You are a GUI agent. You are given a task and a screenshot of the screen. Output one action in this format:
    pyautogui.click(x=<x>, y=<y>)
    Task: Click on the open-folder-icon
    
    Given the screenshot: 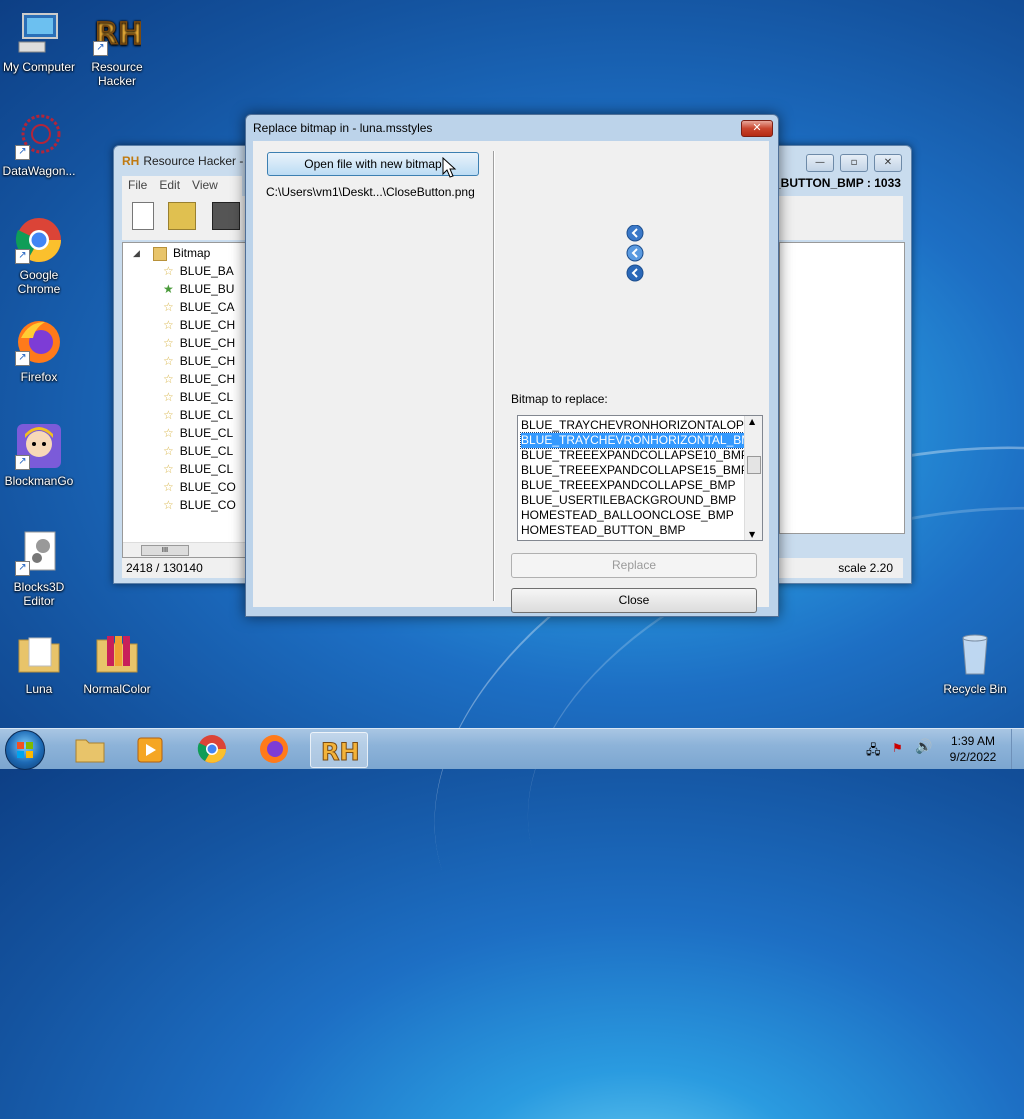 What is the action you would take?
    pyautogui.click(x=182, y=216)
    